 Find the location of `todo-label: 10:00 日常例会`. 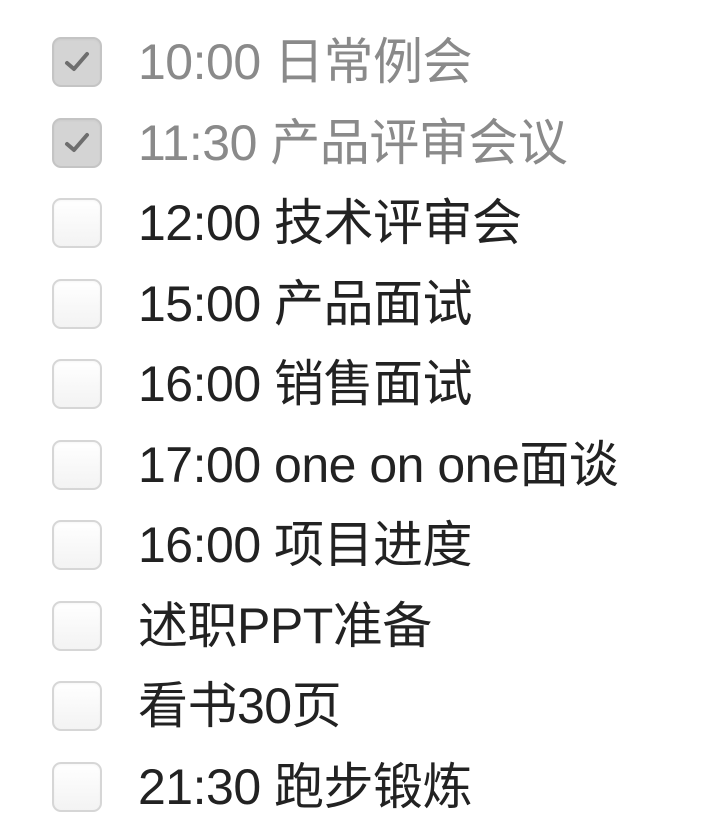

todo-label: 10:00 日常例会 is located at coordinates (305, 62).